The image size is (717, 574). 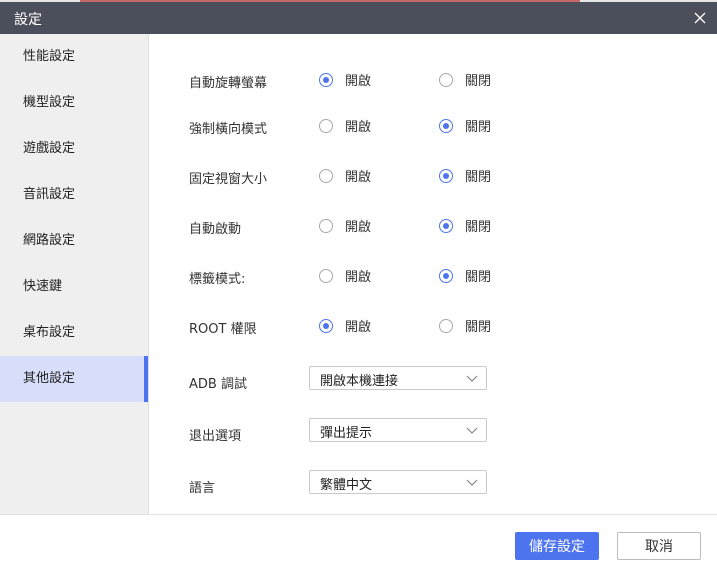 What do you see at coordinates (49, 102) in the screenshot?
I see `sidebar-item-label: 機型設定` at bounding box center [49, 102].